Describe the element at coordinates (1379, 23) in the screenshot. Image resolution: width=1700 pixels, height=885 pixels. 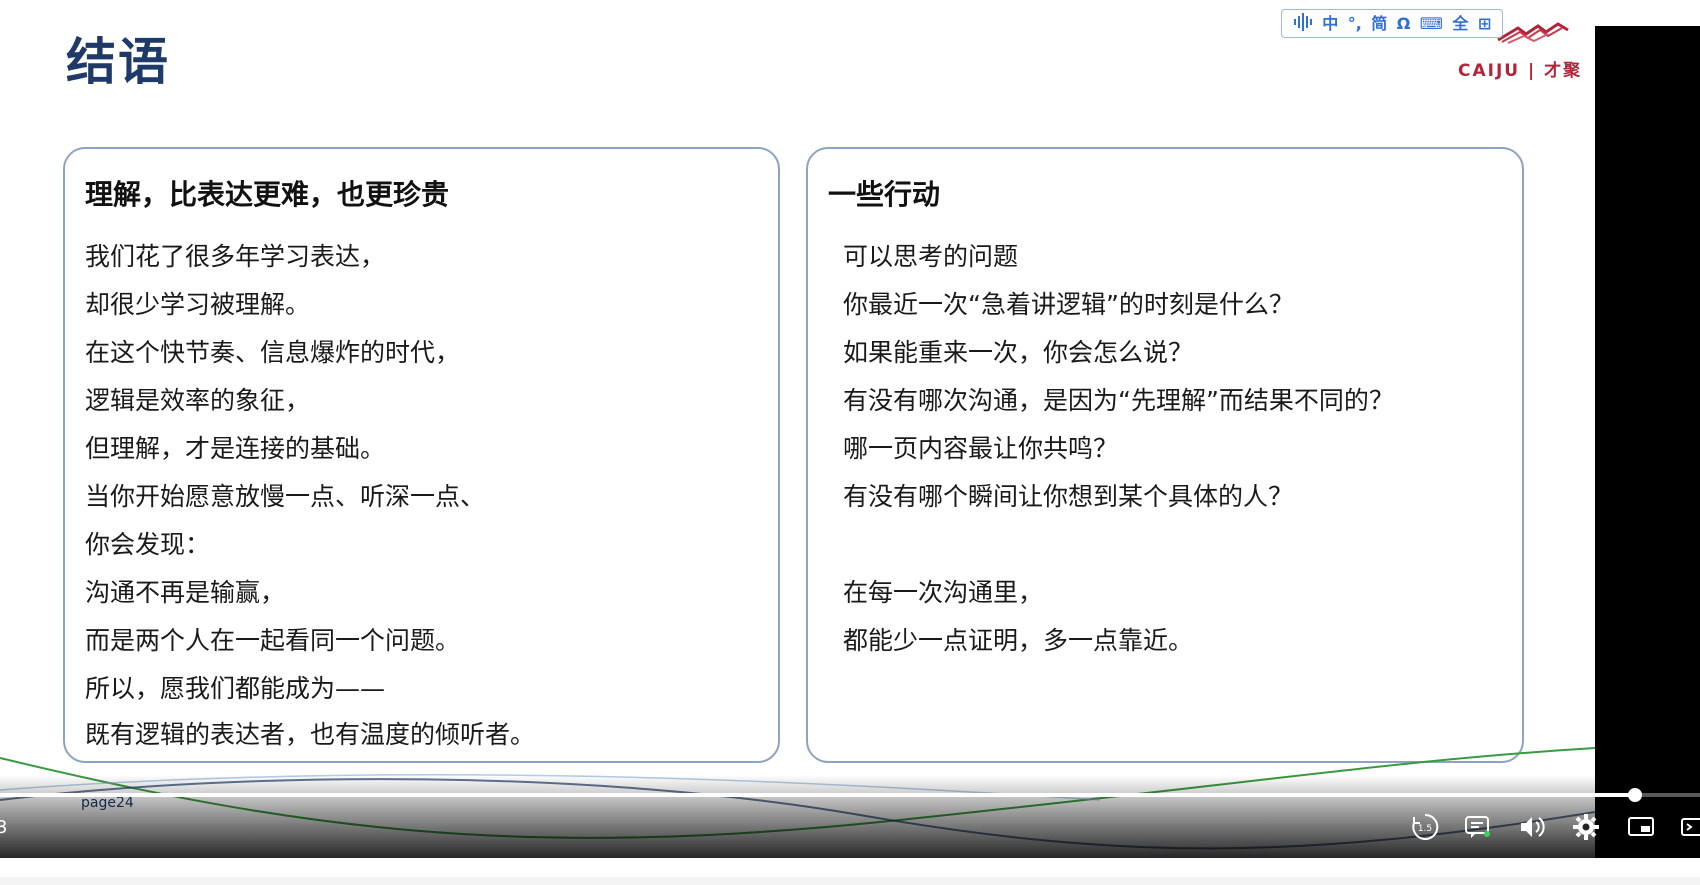
I see `ime-simplified: 简` at that location.